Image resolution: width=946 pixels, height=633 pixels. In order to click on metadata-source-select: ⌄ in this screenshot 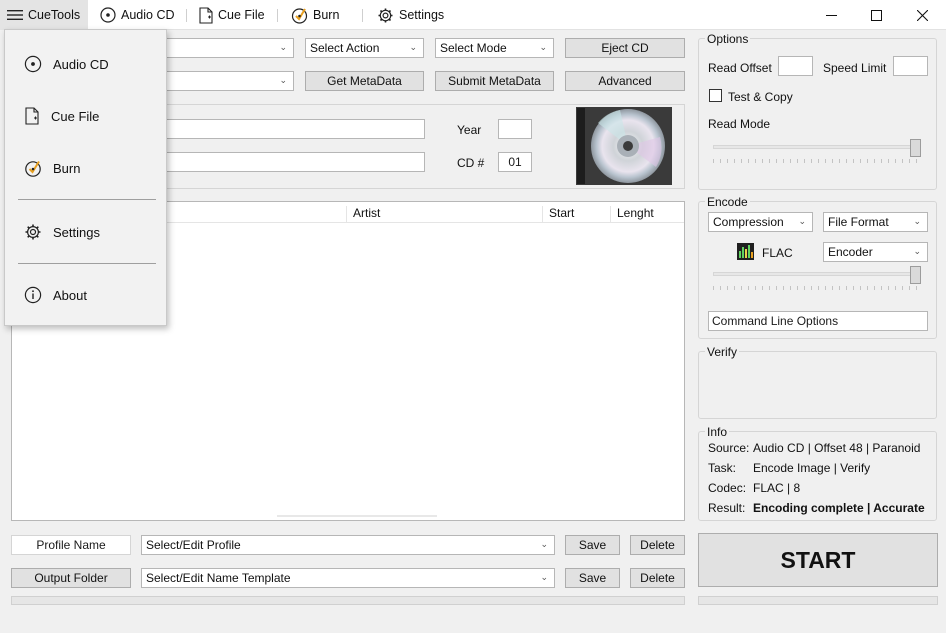, I will do `click(227, 81)`.